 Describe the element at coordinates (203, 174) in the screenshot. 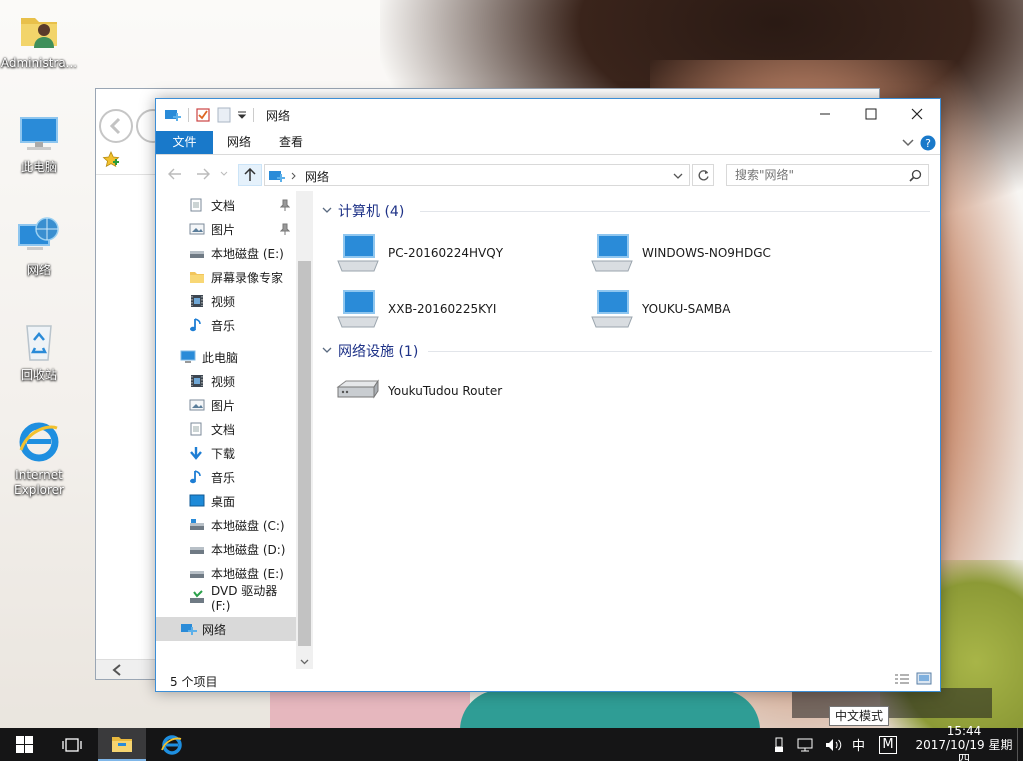

I see `forward-arrow-icon` at that location.